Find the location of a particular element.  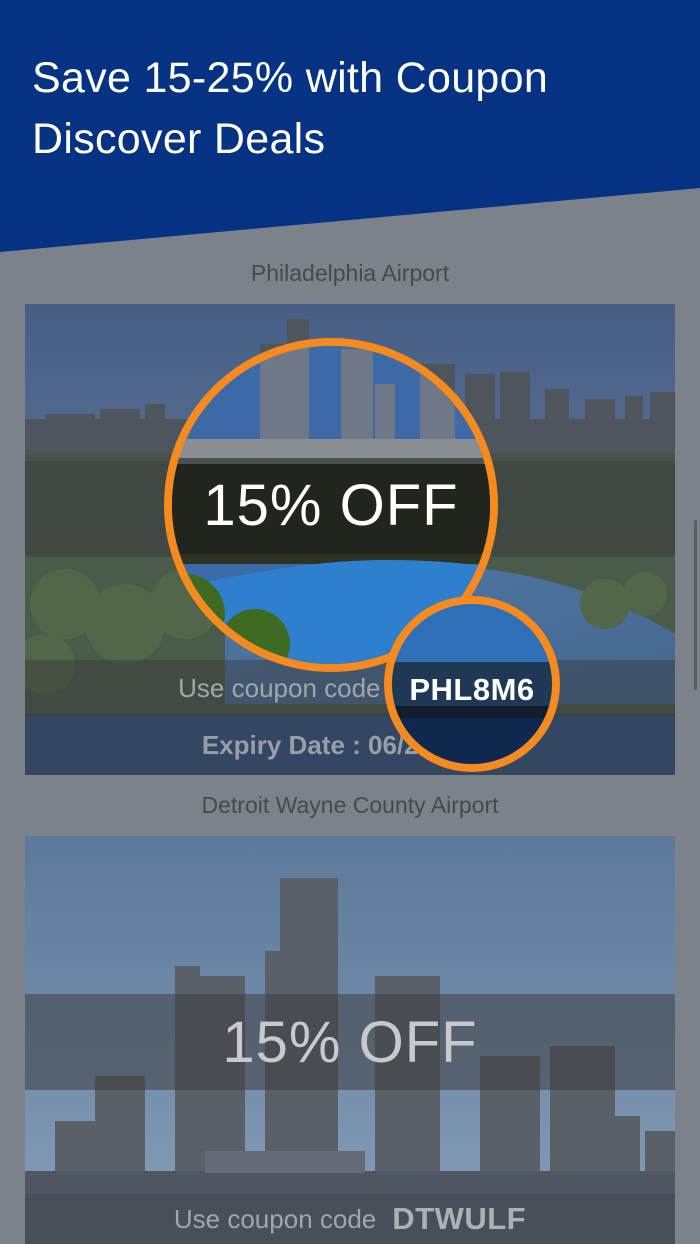

header-title: Save 15-25% with Coupon Discover Deals is located at coordinates (290, 109).